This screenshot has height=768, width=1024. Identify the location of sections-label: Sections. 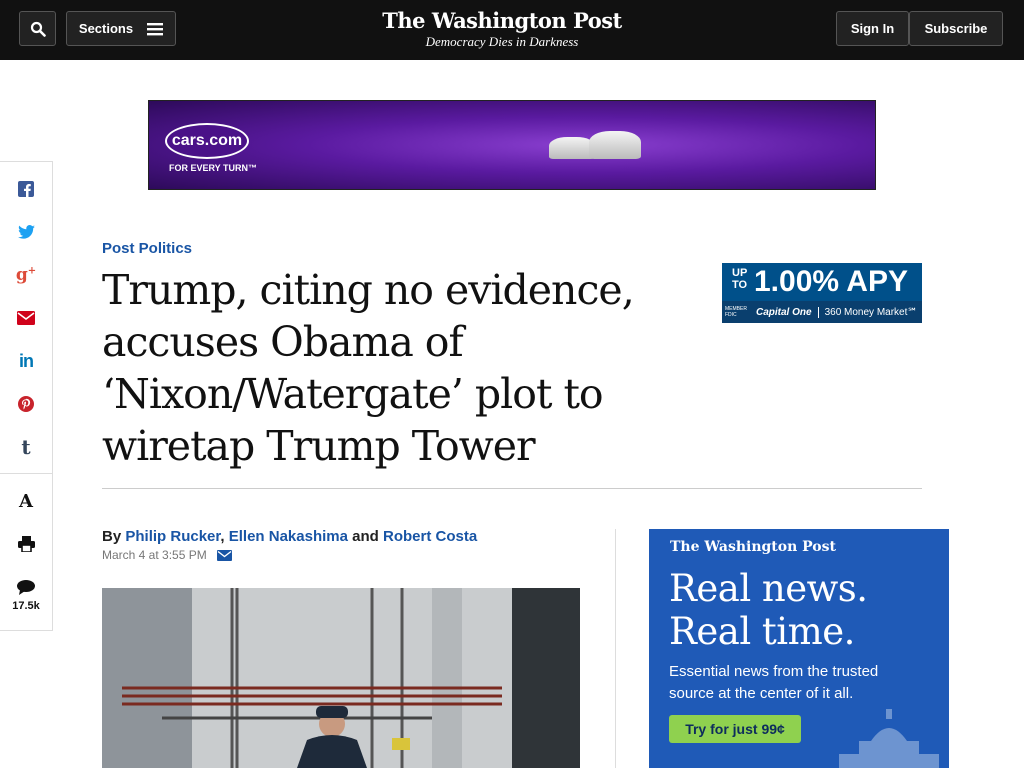
(106, 28).